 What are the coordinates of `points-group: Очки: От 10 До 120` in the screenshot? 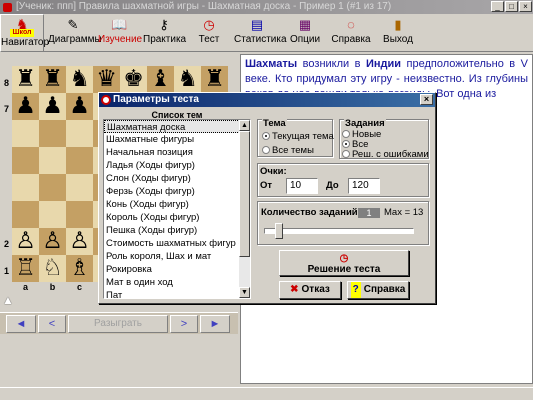 It's located at (343, 180).